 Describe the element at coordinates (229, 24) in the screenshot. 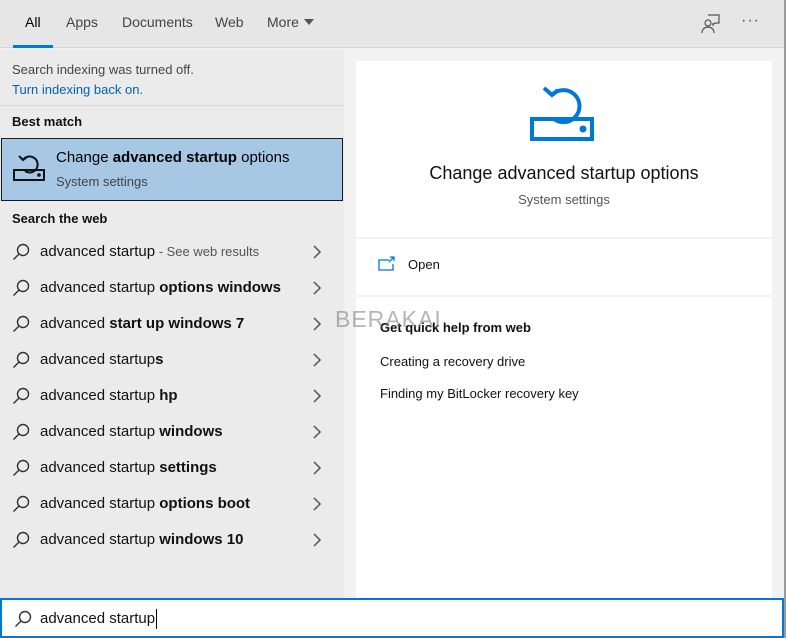

I see `tab-web: Web` at that location.